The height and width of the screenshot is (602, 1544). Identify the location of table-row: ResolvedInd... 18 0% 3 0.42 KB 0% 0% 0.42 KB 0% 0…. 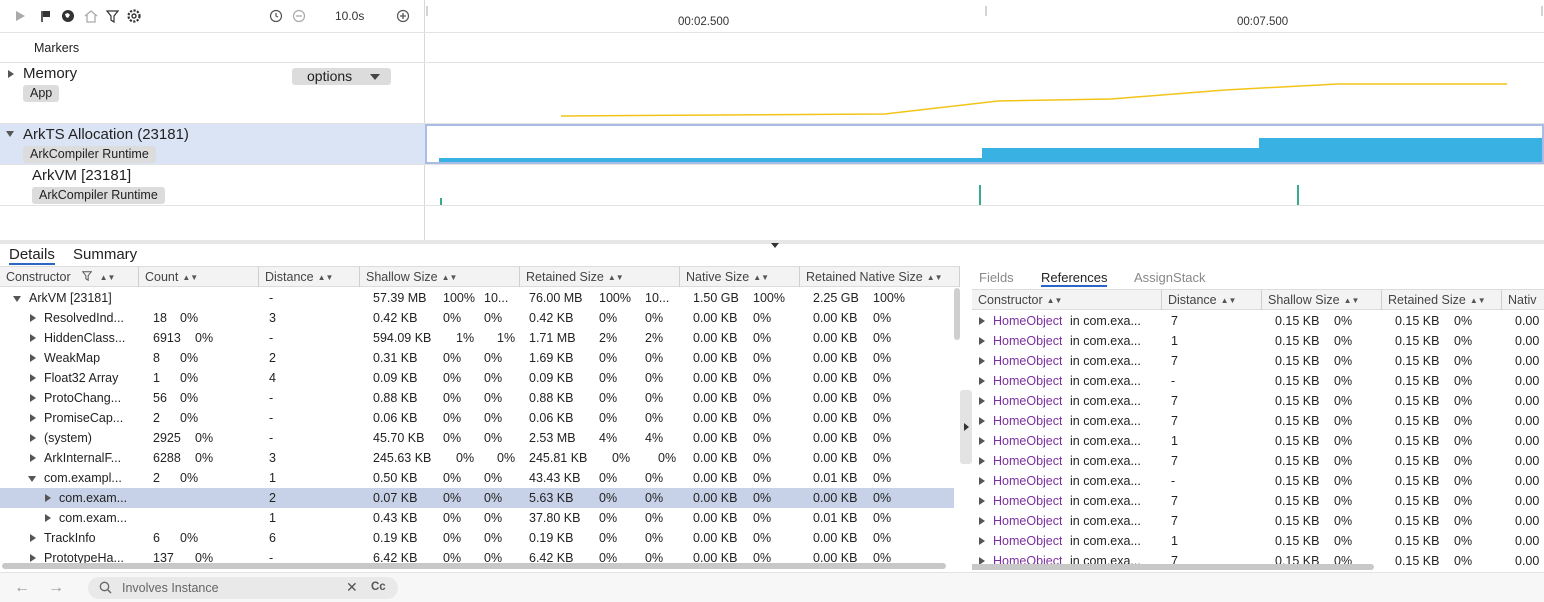
(477, 318).